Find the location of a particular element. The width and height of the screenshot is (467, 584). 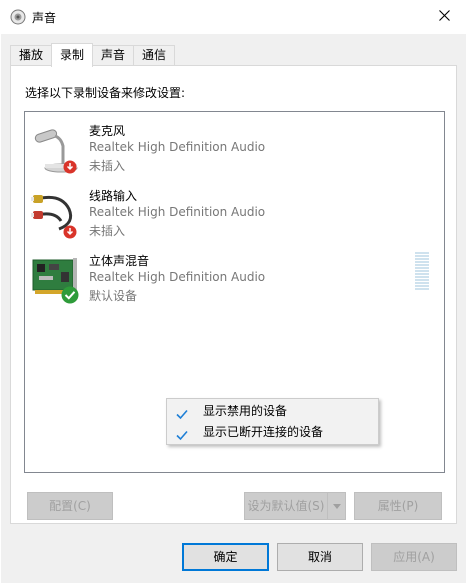

device-item-microphone: 麦克风 Realtek High Definition Audio 未插入 is located at coordinates (234, 148).